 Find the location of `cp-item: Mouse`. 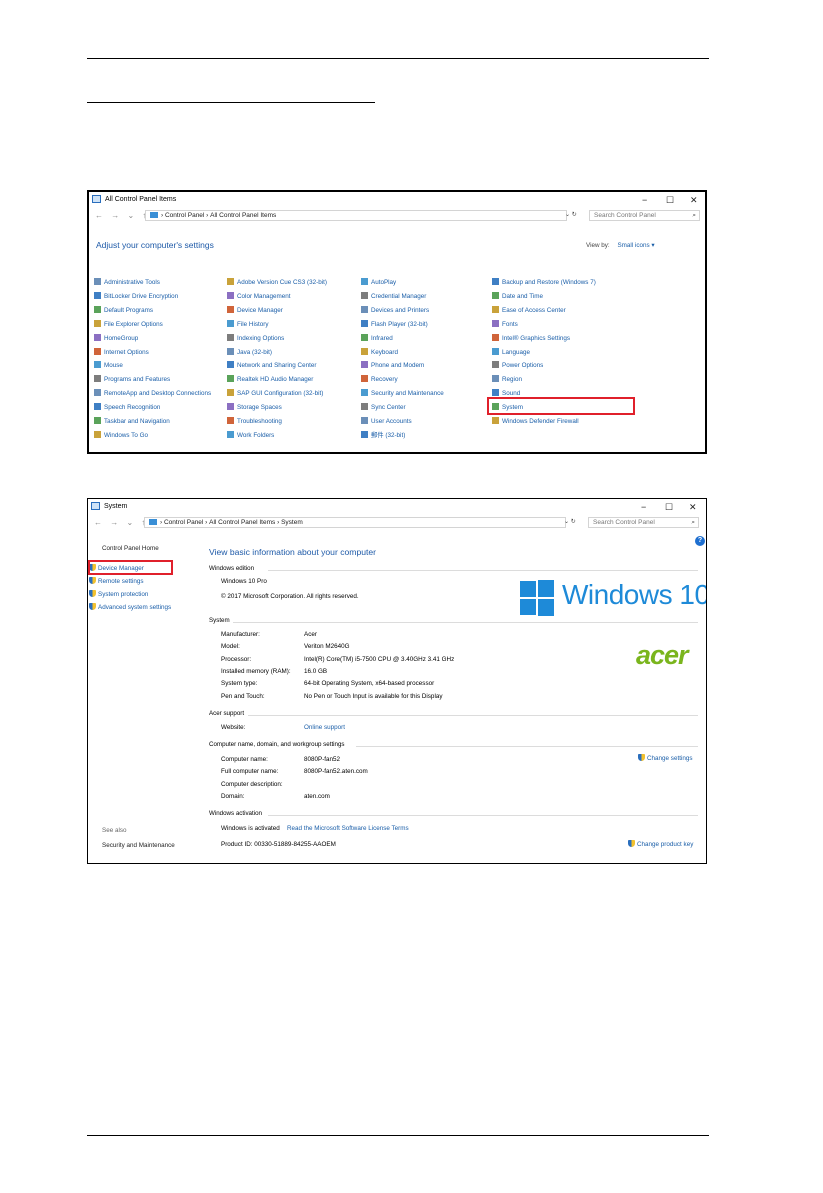

cp-item: Mouse is located at coordinates (108, 365).